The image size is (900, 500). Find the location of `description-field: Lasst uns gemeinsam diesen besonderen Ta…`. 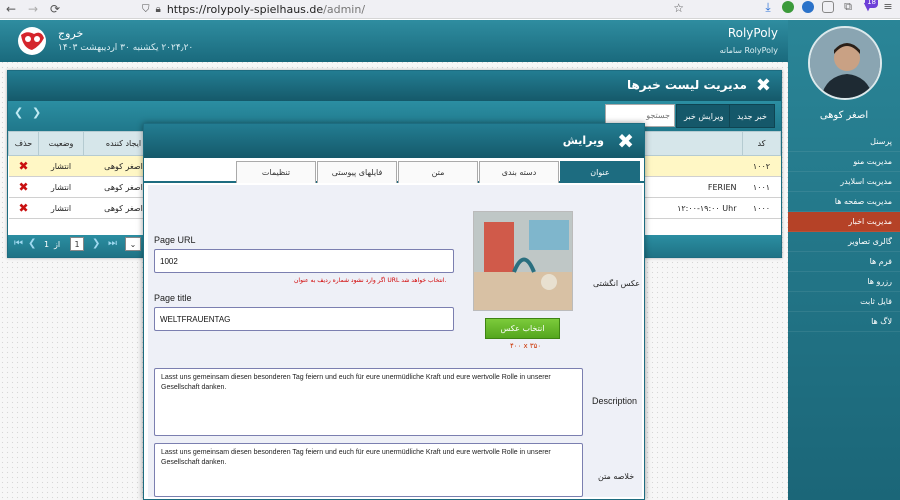

description-field: Lasst uns gemeinsam diesen besonderen Ta… is located at coordinates (368, 402).